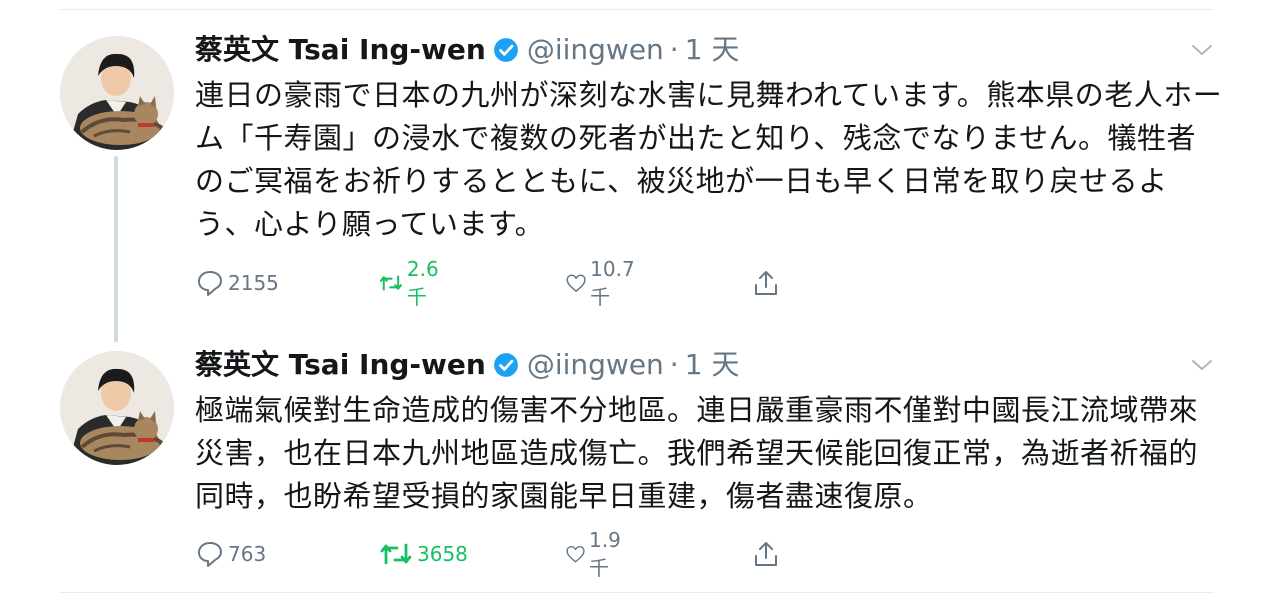  Describe the element at coordinates (637, 592) in the screenshot. I see `bottom-divider` at that location.